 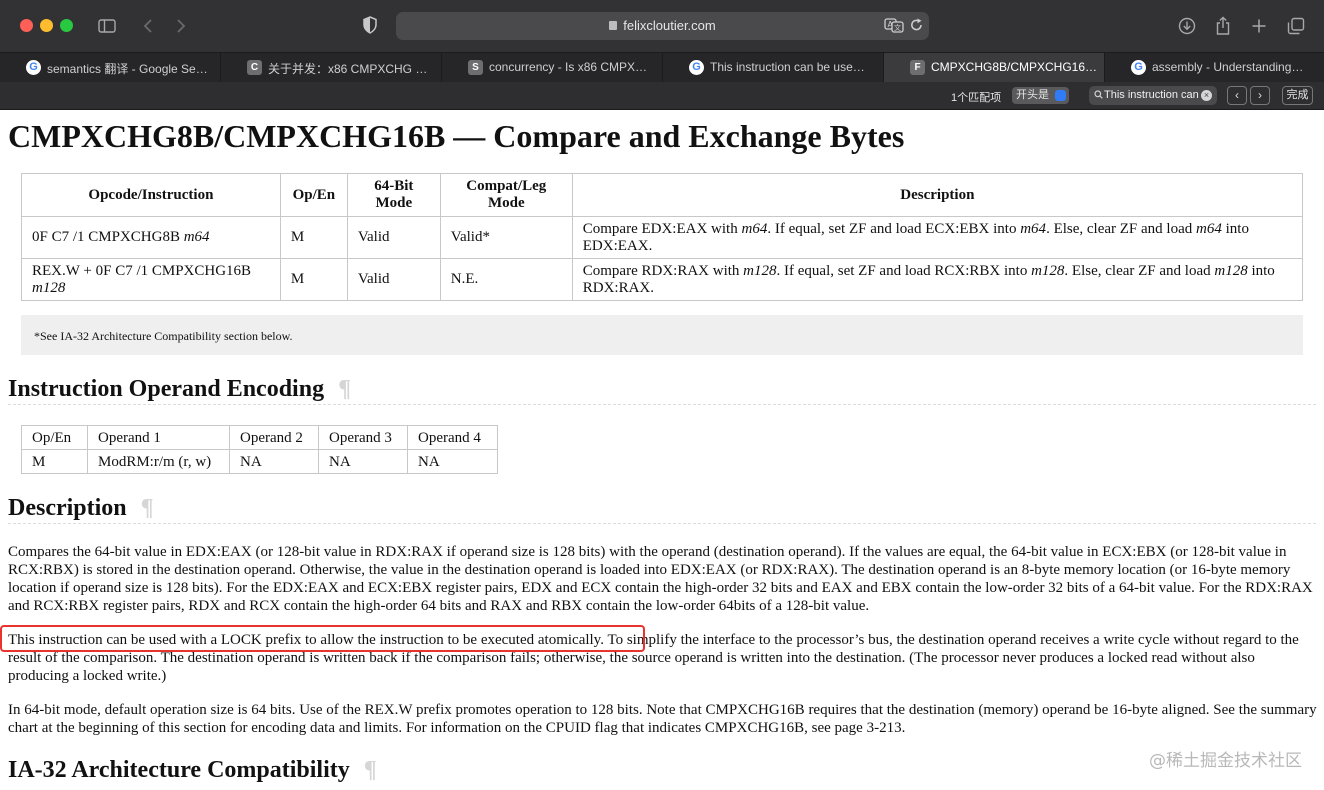 I want to click on find-input: This instruction can ×, so click(x=1153, y=95).